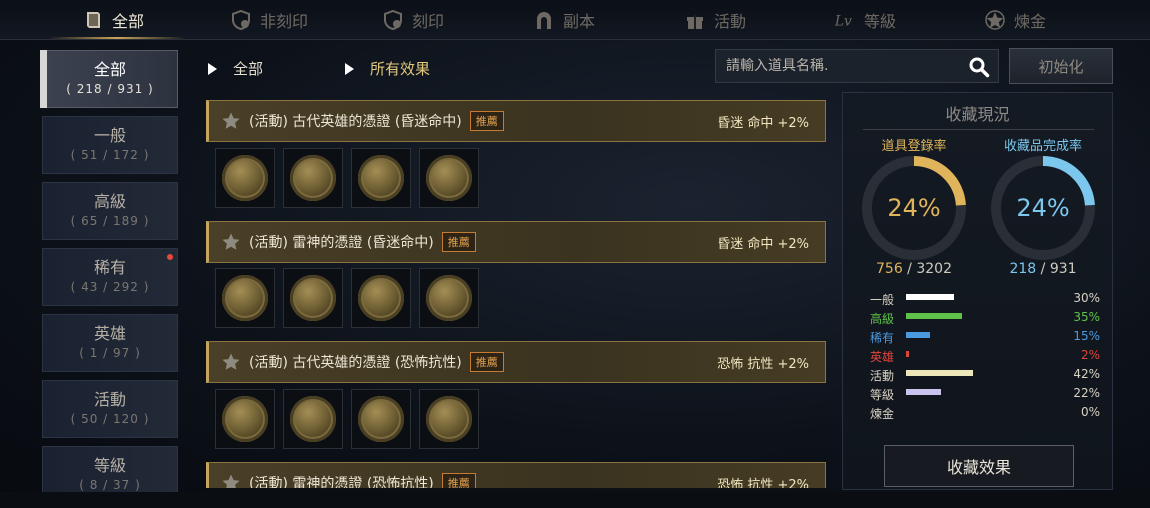  I want to click on grade-label: 高級, so click(882, 319).